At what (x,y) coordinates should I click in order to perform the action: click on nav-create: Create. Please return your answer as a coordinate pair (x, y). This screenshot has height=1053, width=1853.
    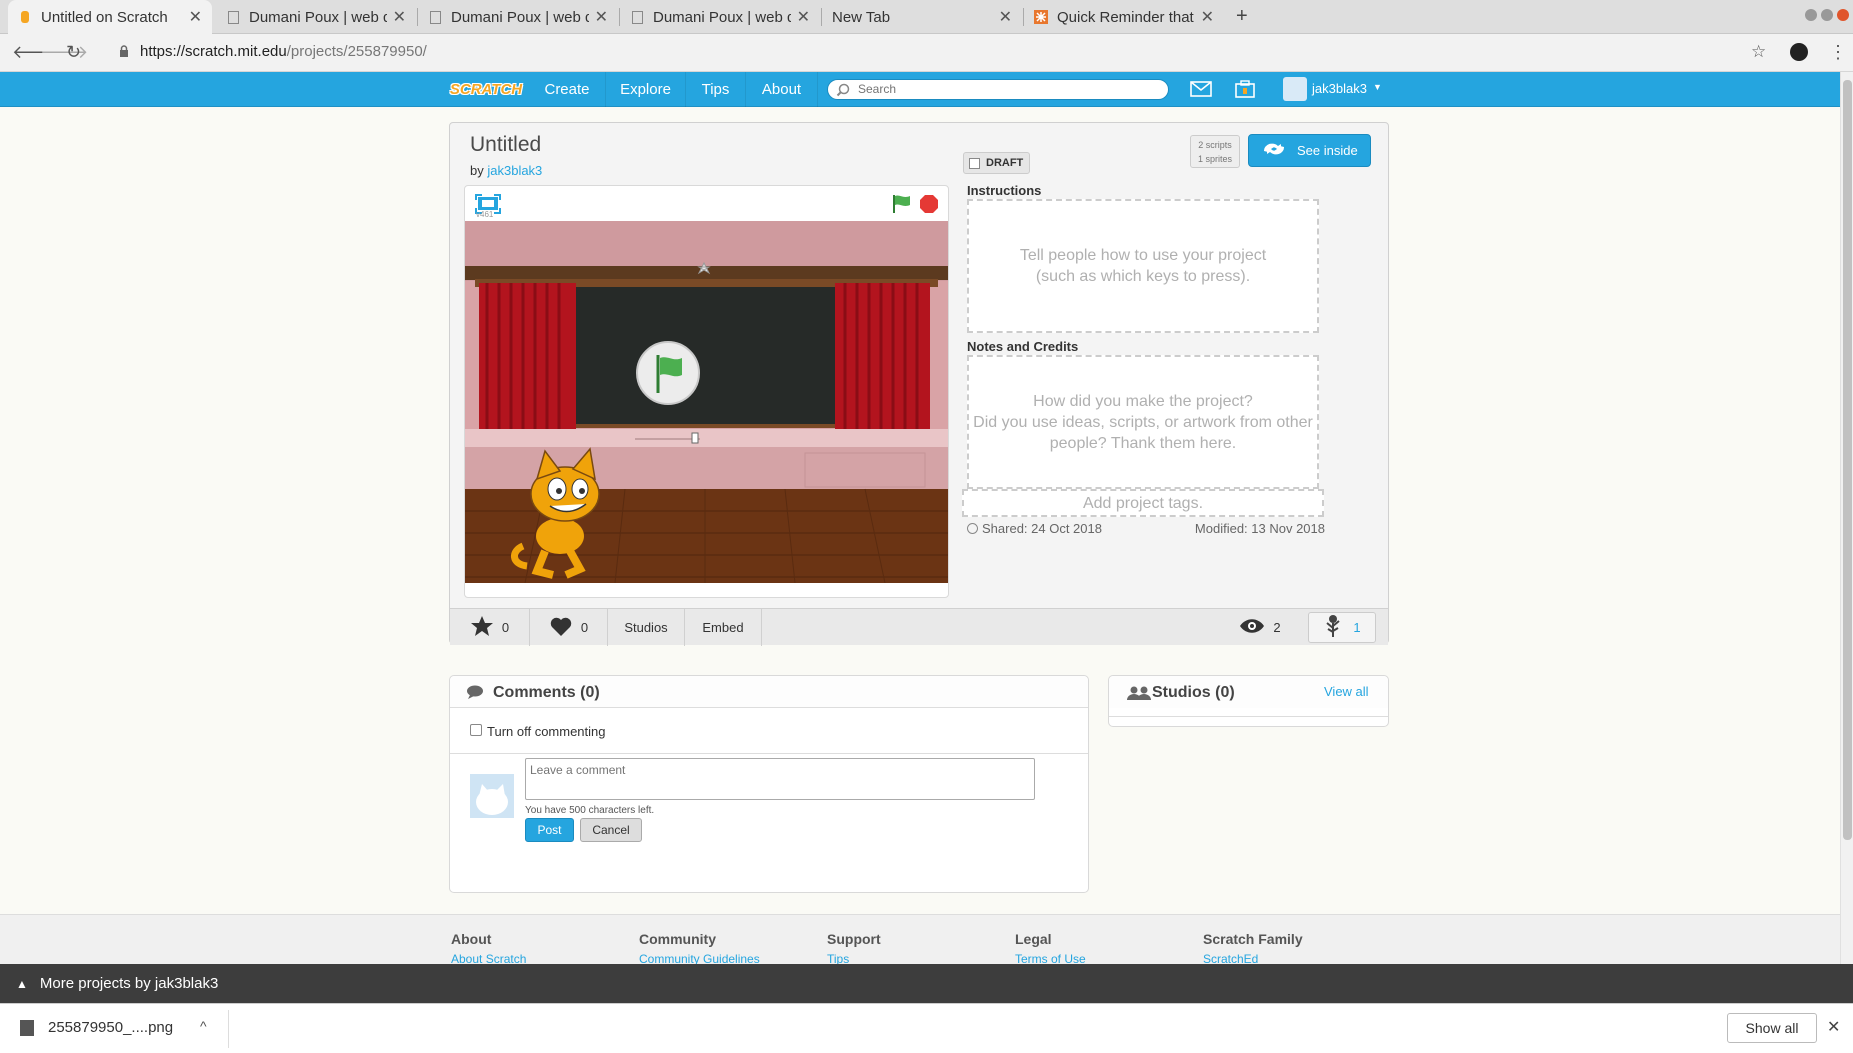
    Looking at the image, I should click on (567, 89).